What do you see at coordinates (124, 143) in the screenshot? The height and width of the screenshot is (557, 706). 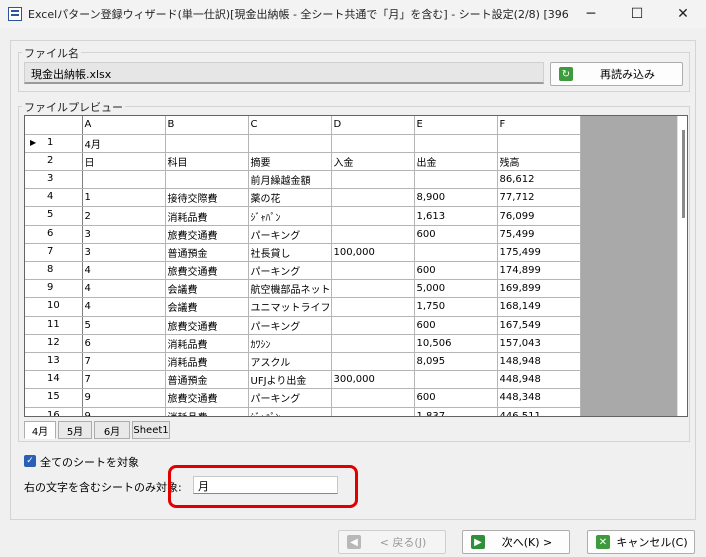 I see `table-cell: 4月` at bounding box center [124, 143].